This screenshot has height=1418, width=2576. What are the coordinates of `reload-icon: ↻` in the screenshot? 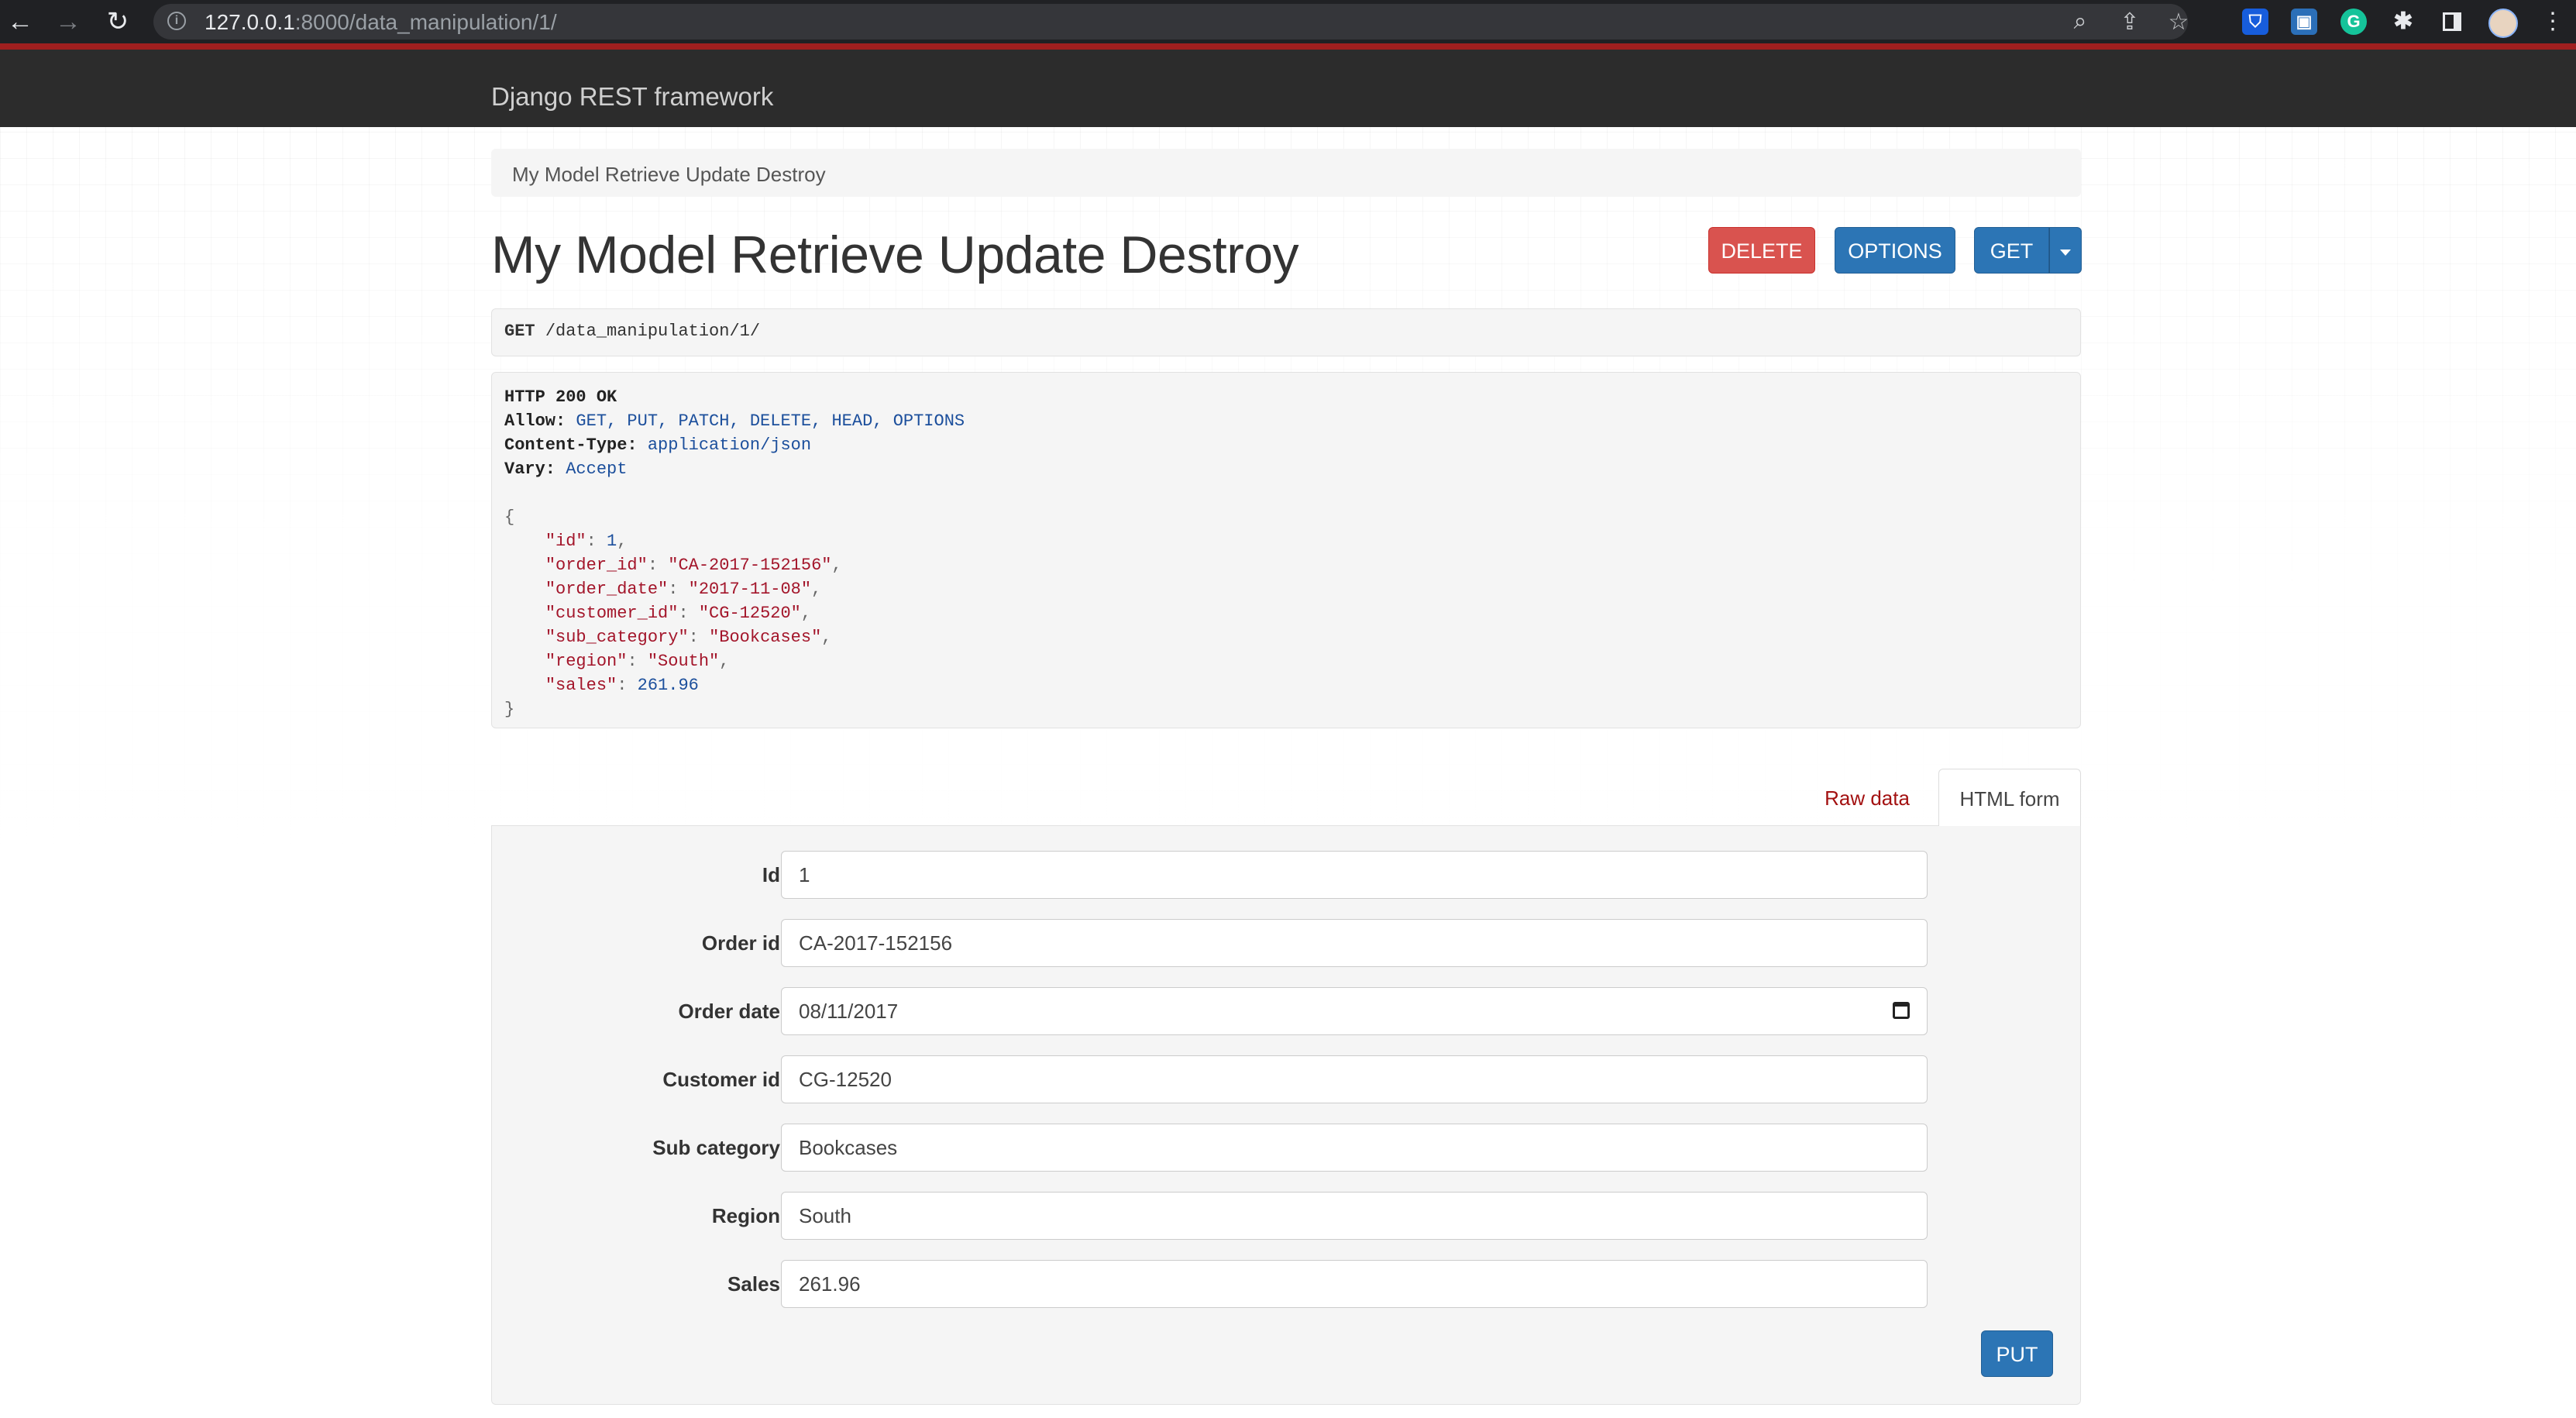 It's located at (117, 21).